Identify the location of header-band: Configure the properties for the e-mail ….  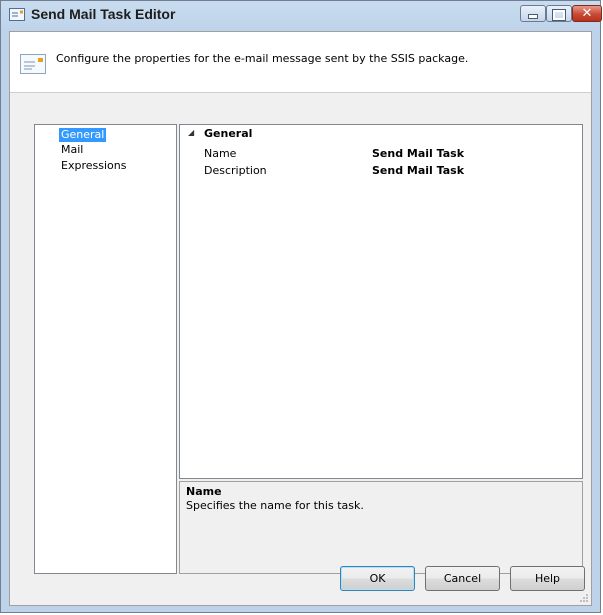
(300, 62).